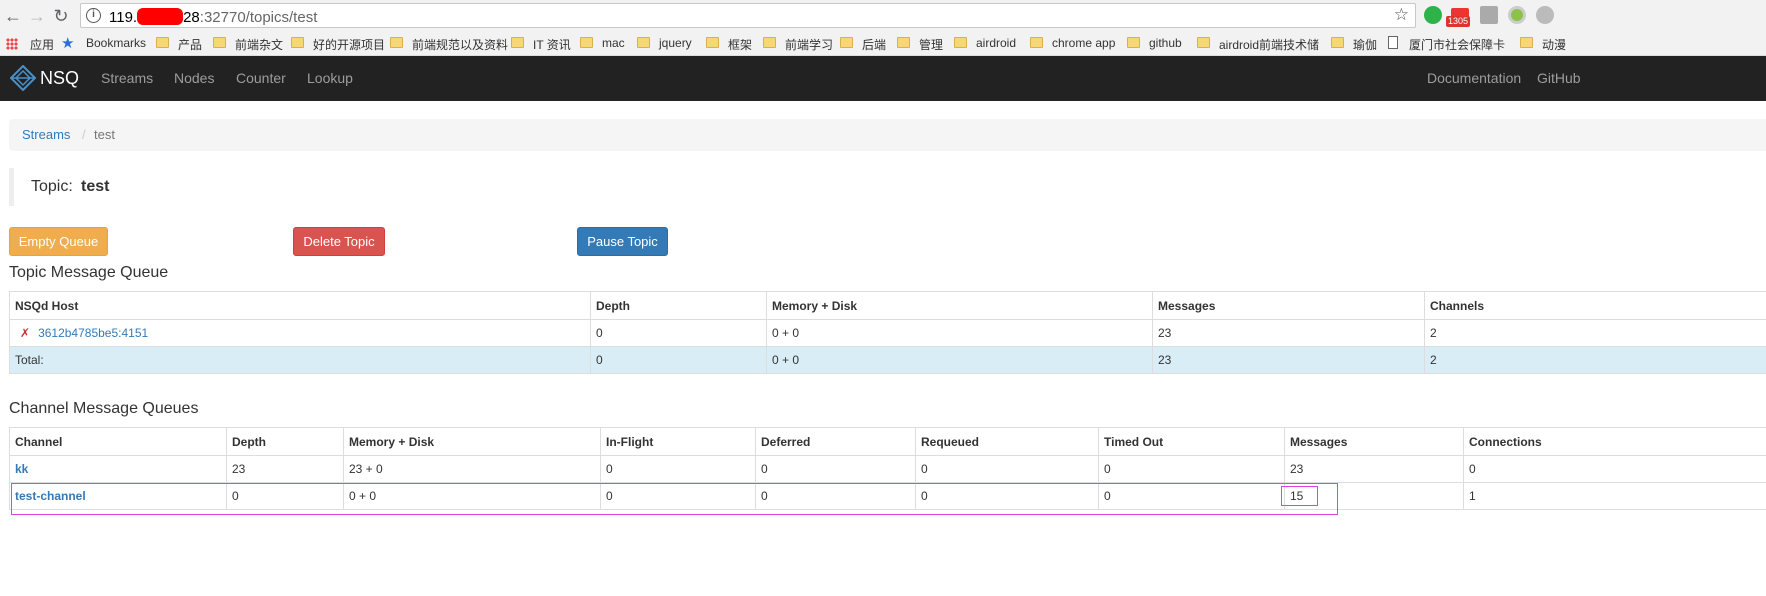  I want to click on bookmark-item: 前端学习, so click(809, 44).